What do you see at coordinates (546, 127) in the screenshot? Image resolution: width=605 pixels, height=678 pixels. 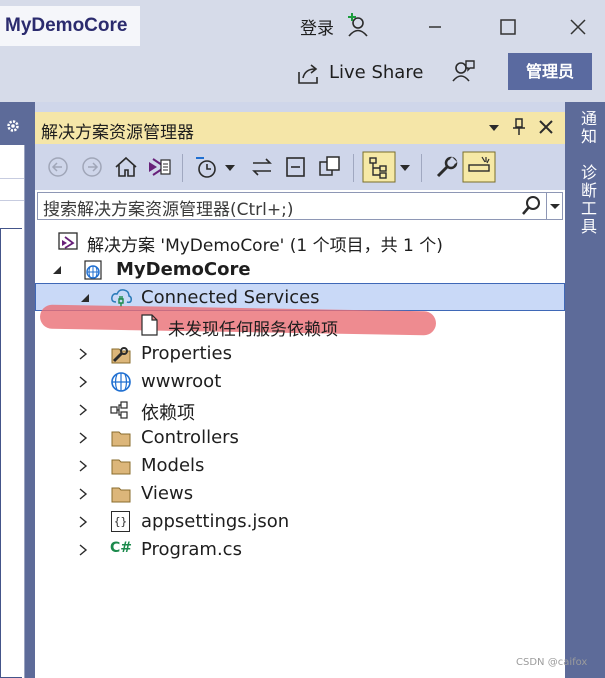 I see `close-icon` at bounding box center [546, 127].